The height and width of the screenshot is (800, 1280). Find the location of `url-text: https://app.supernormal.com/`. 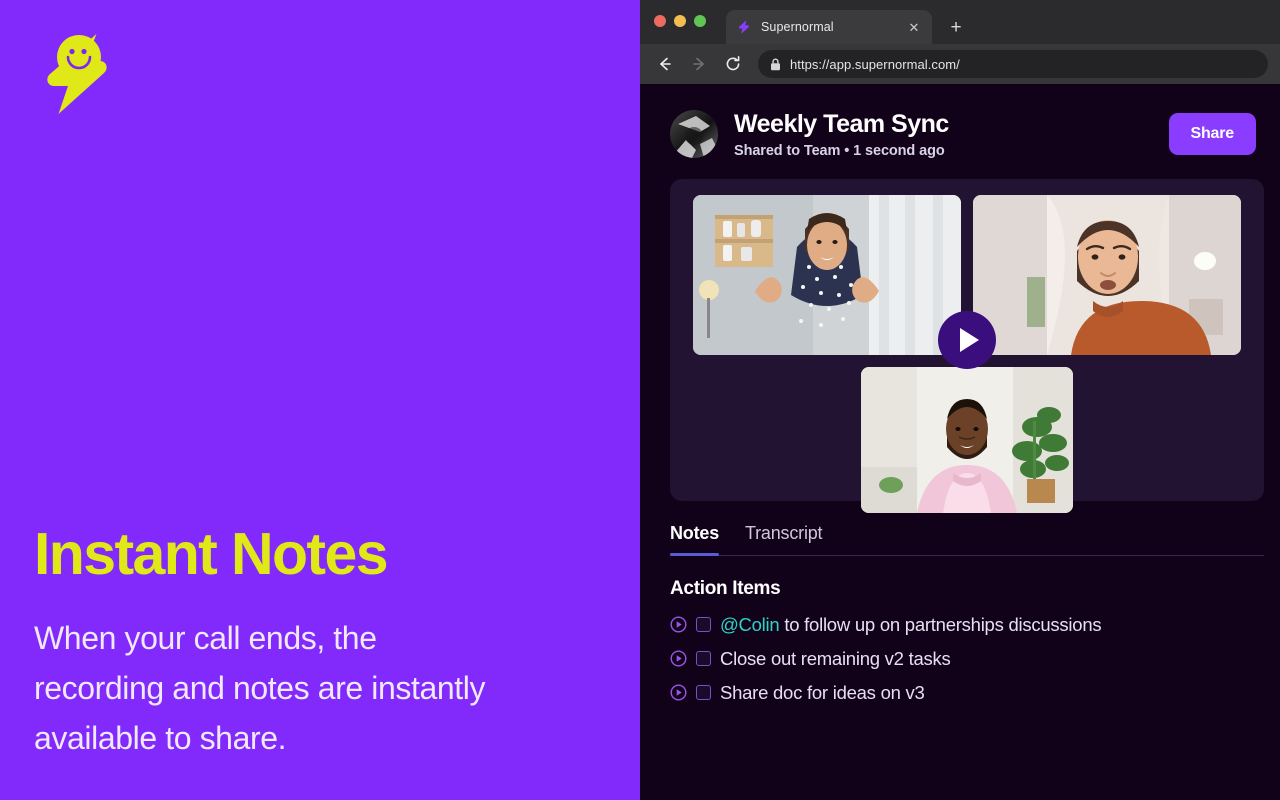

url-text: https://app.supernormal.com/ is located at coordinates (875, 64).